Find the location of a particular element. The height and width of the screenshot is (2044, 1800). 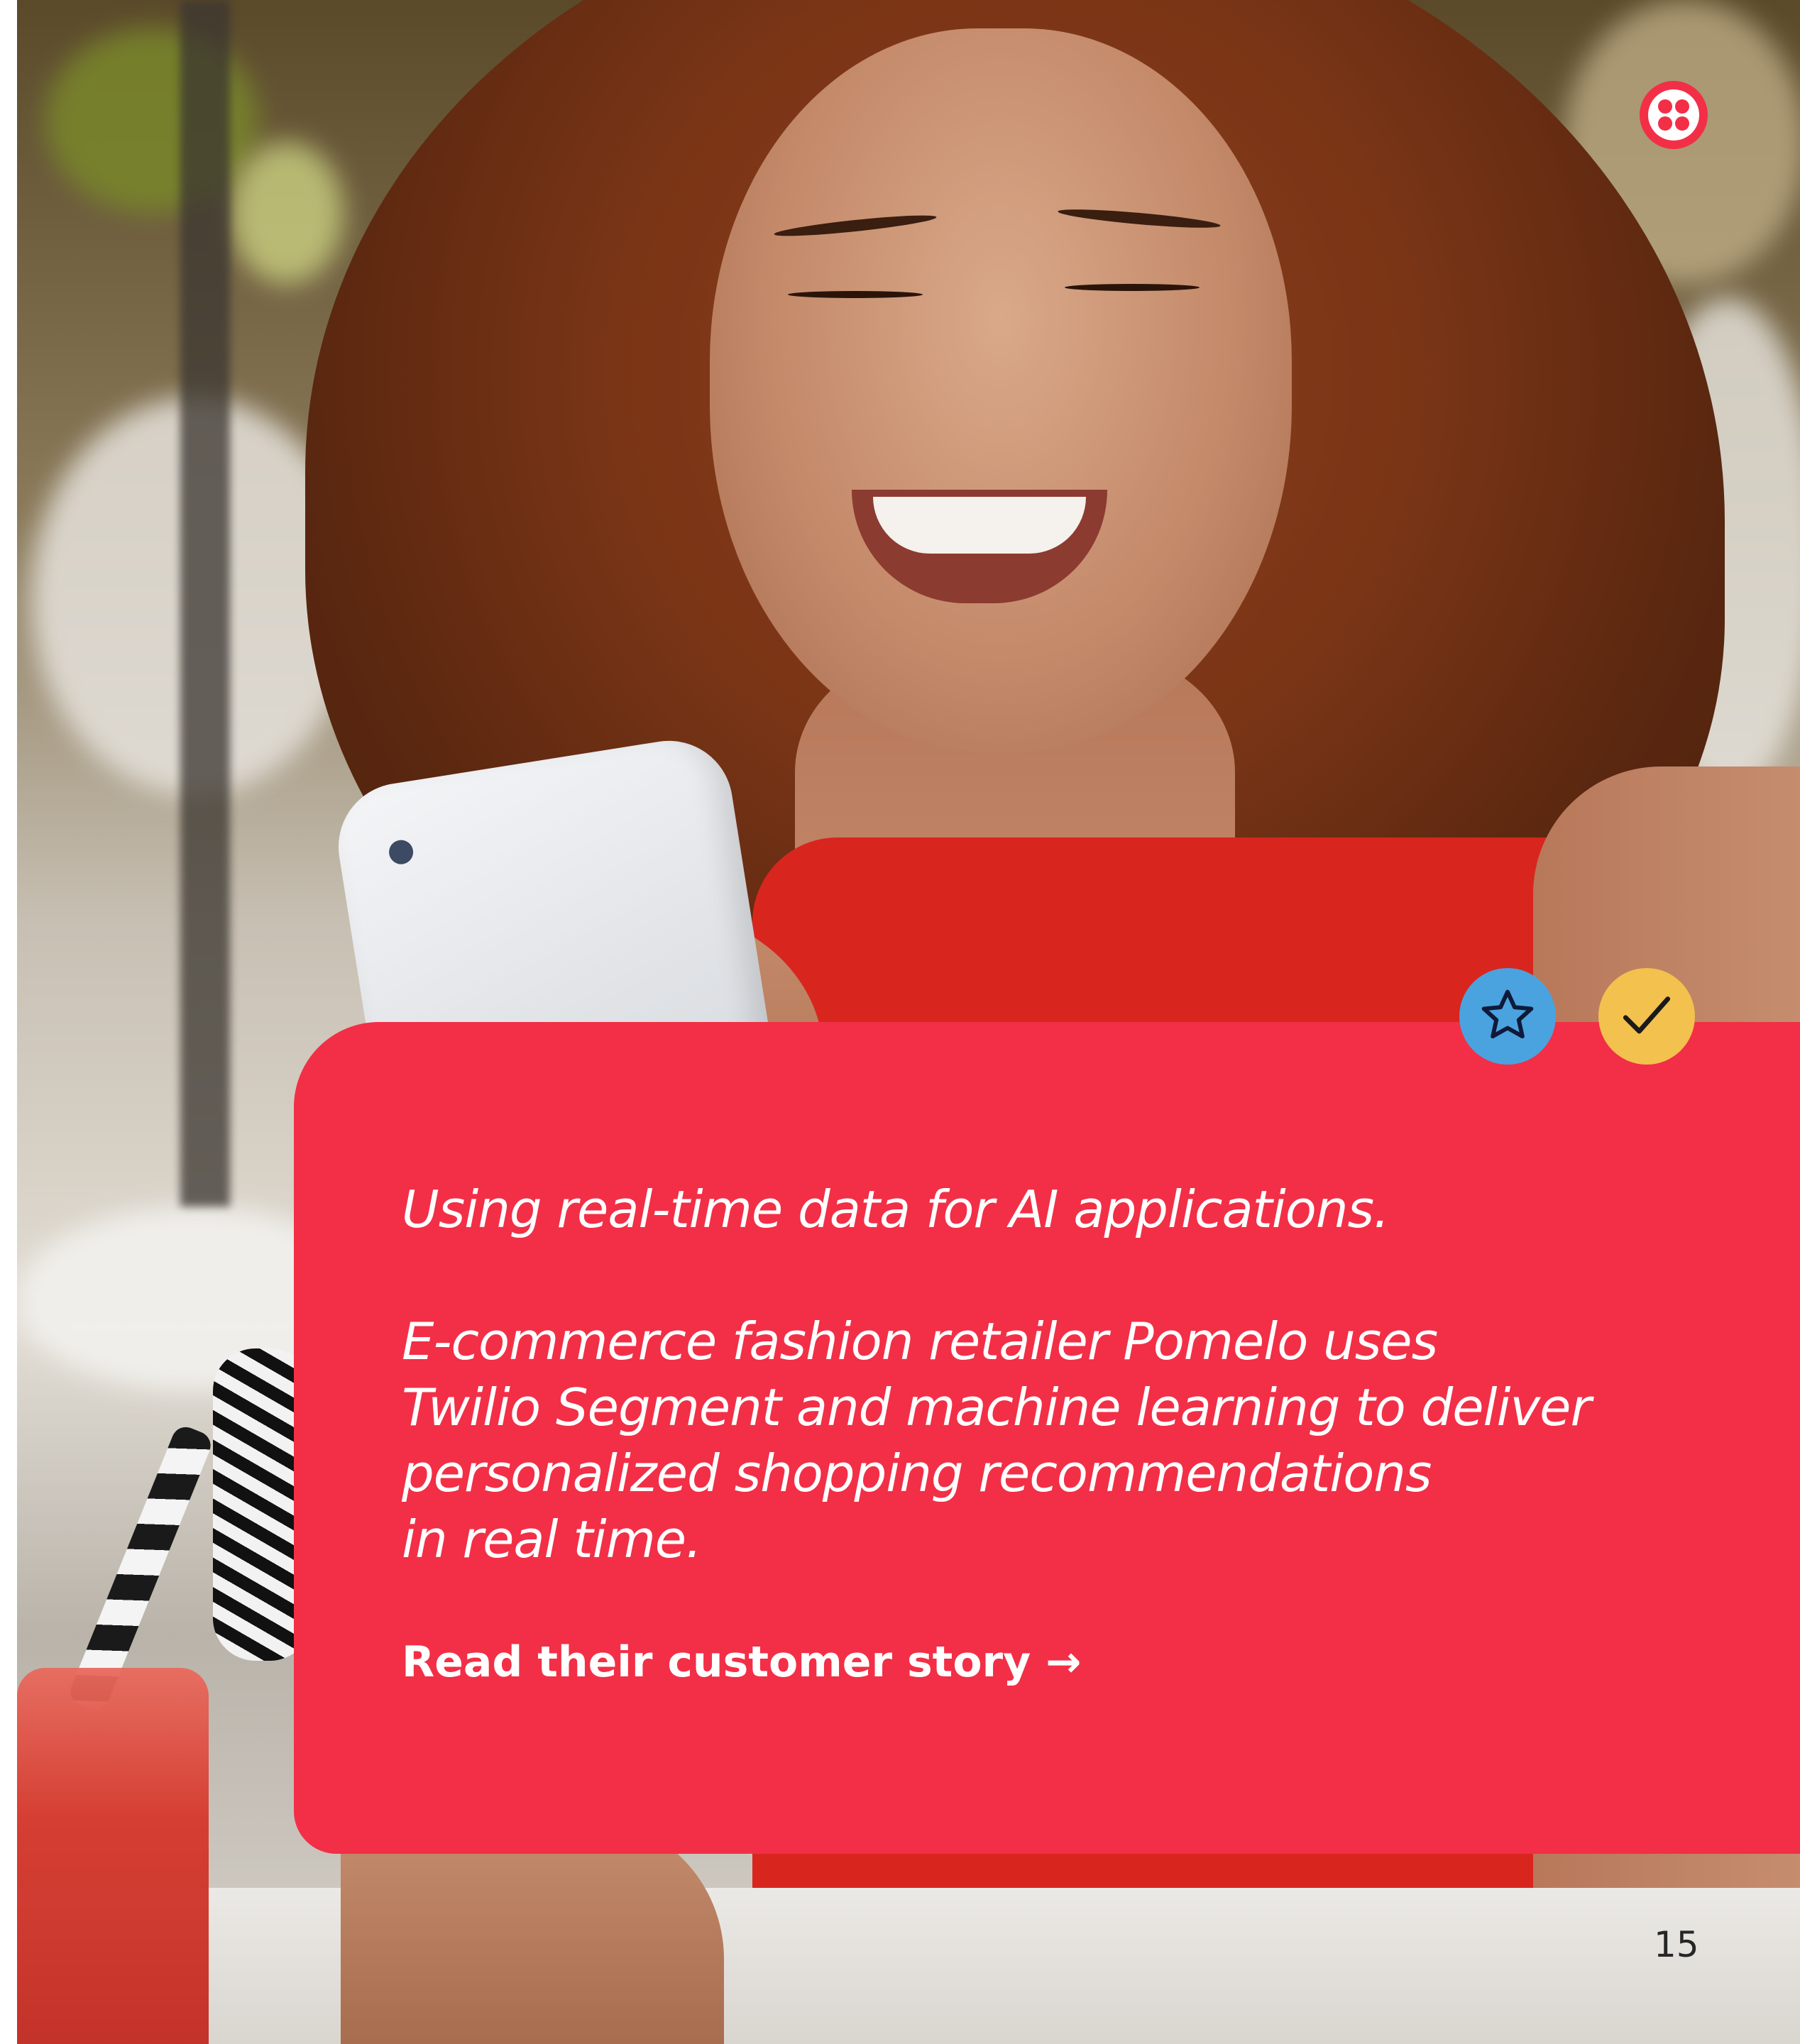

star-icon is located at coordinates (1508, 1014).